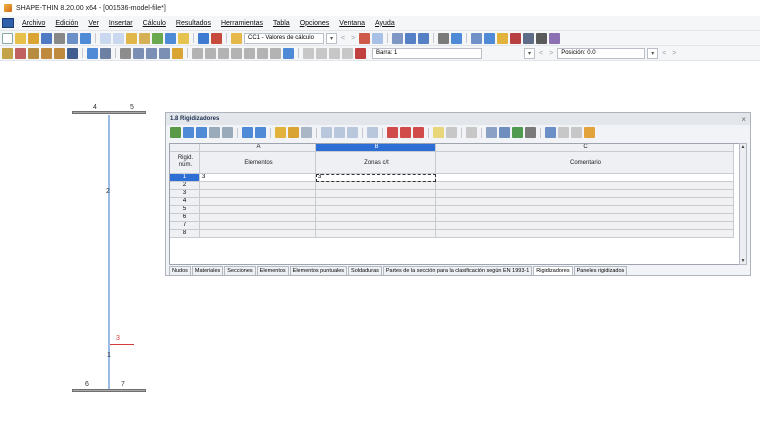 The width and height of the screenshot is (760, 428). Describe the element at coordinates (216, 38) in the screenshot. I see `calc-icon` at that location.